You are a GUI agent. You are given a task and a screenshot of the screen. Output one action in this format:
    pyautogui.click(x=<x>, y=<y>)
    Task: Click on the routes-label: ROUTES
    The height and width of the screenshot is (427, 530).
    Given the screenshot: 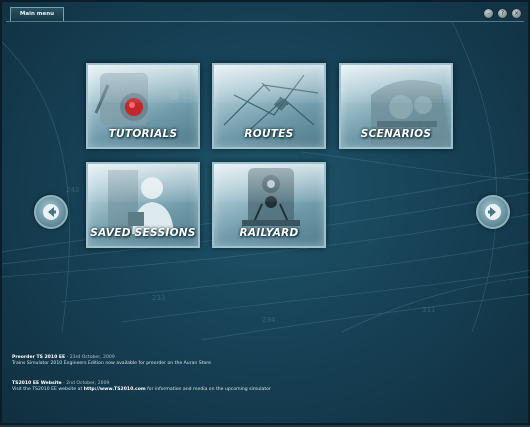 What is the action you would take?
    pyautogui.click(x=269, y=134)
    